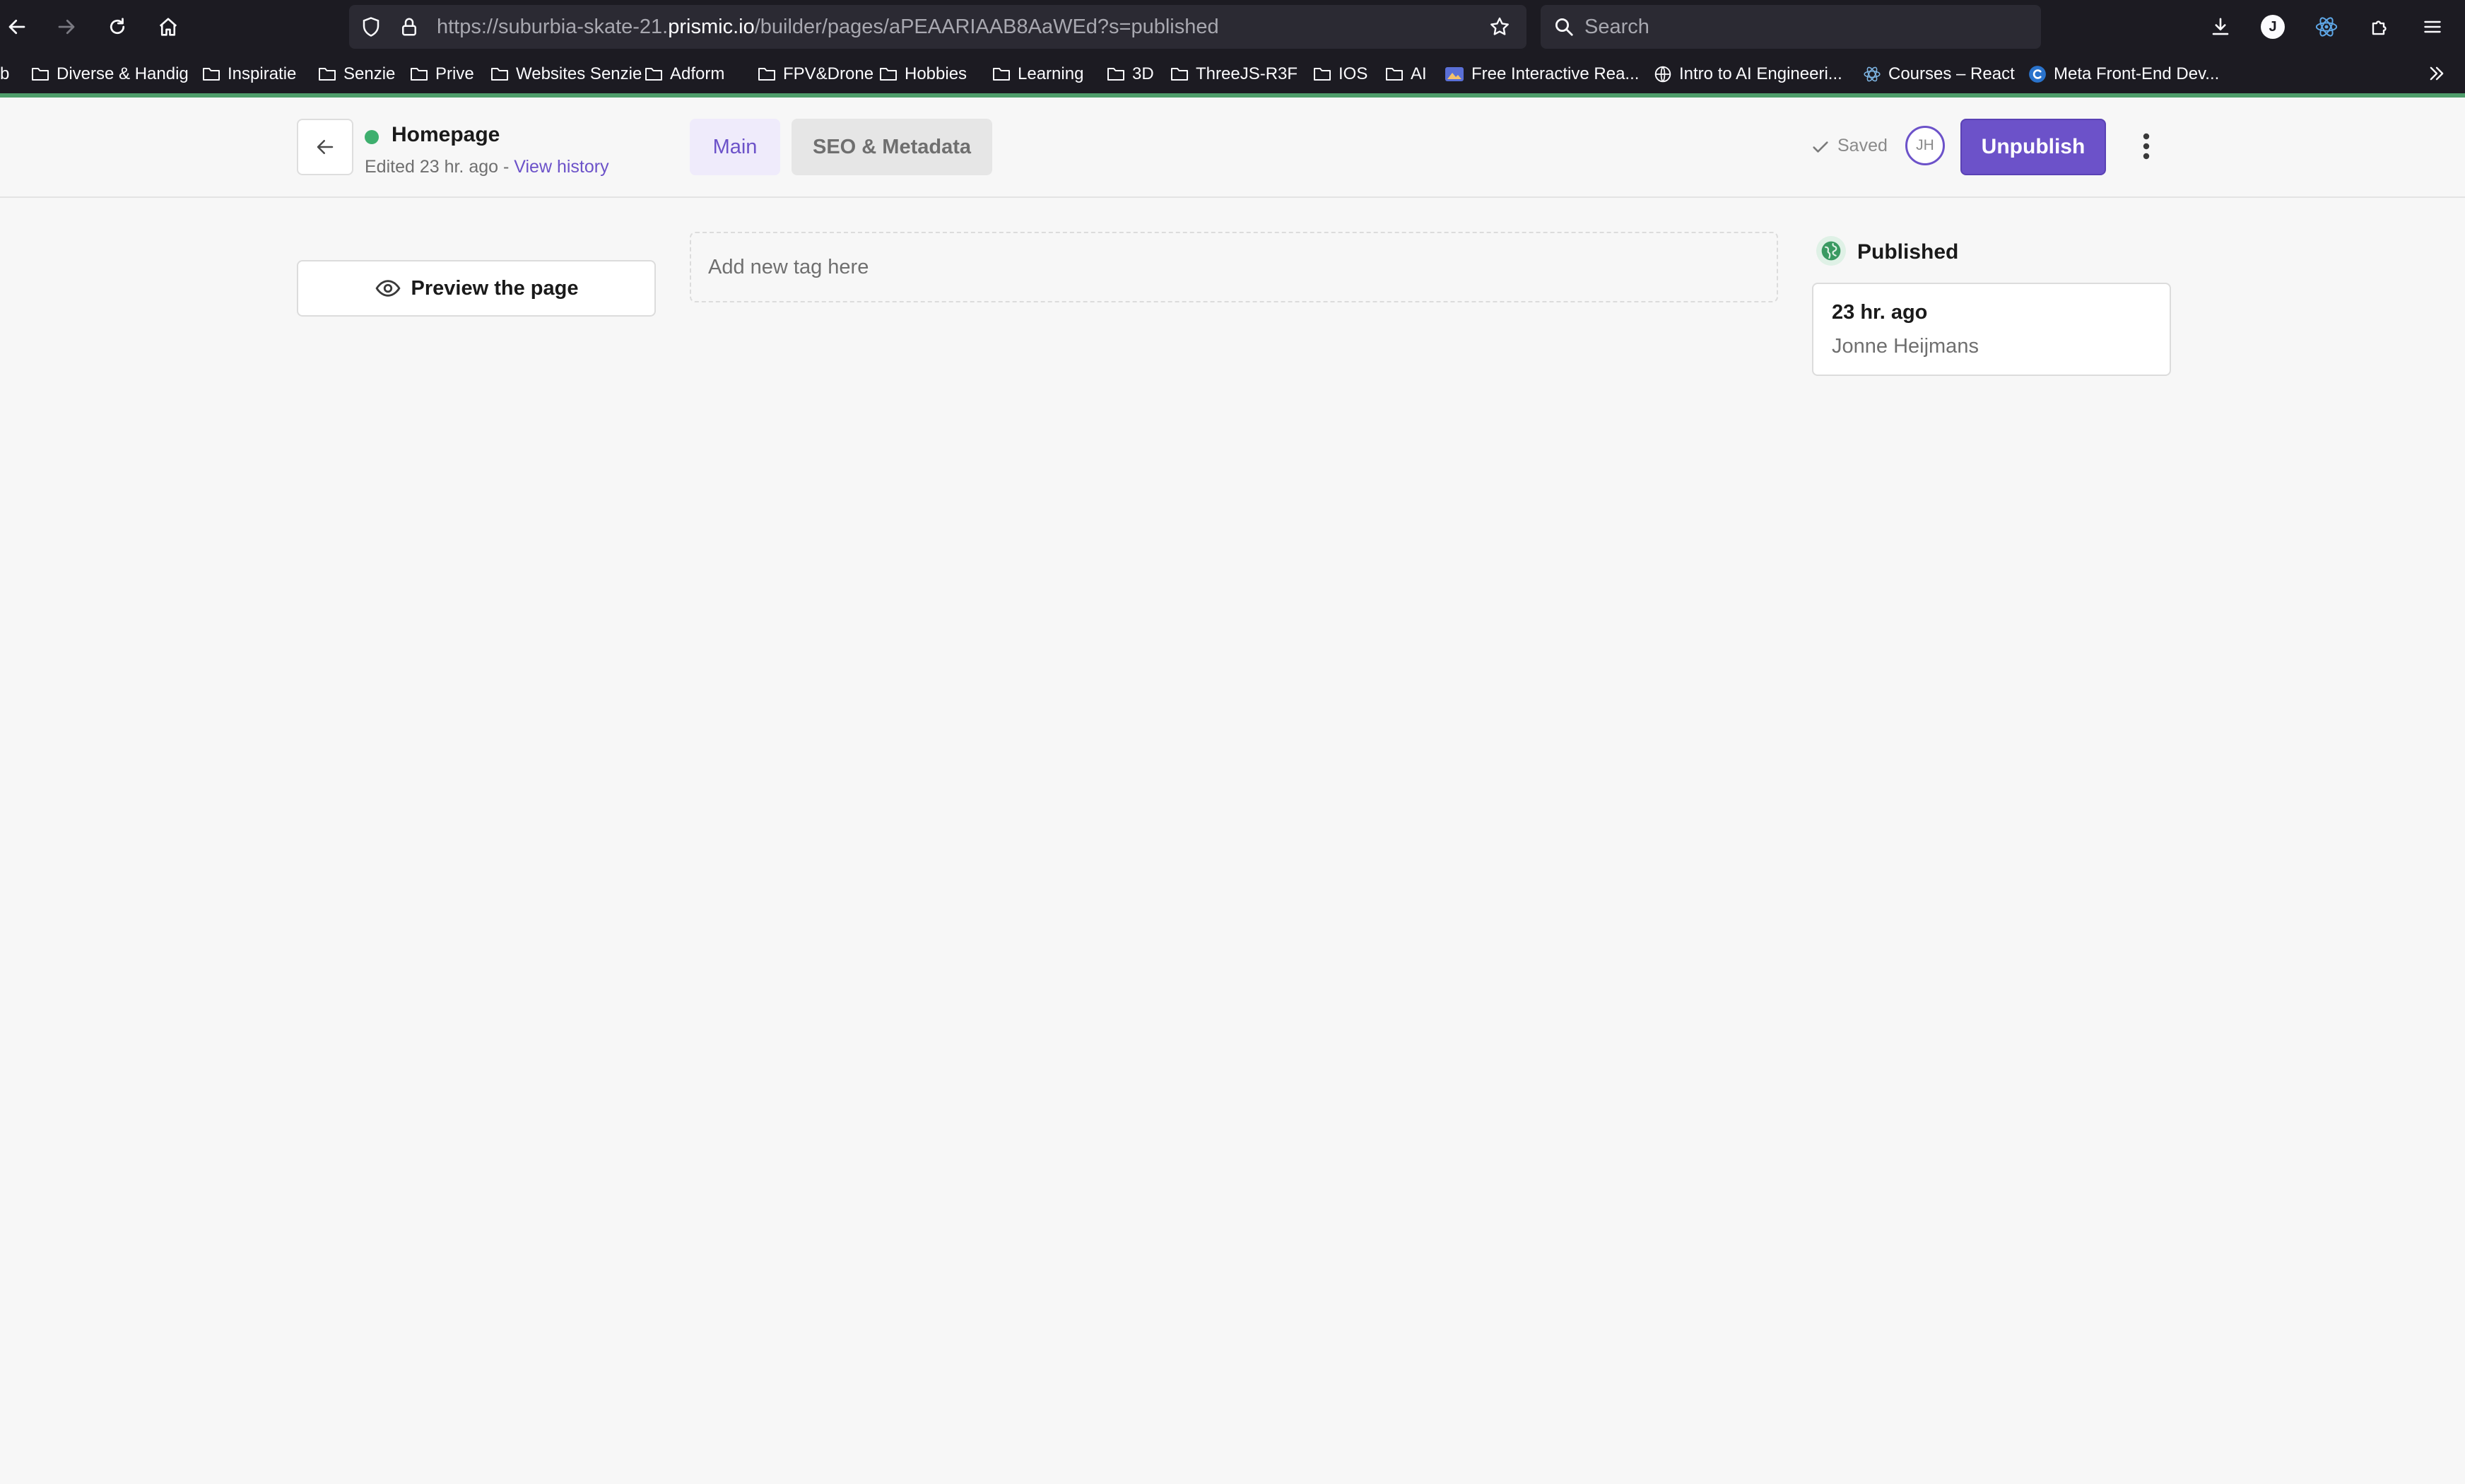 This screenshot has height=1484, width=2465. I want to click on published-status-label: Published, so click(1908, 252).